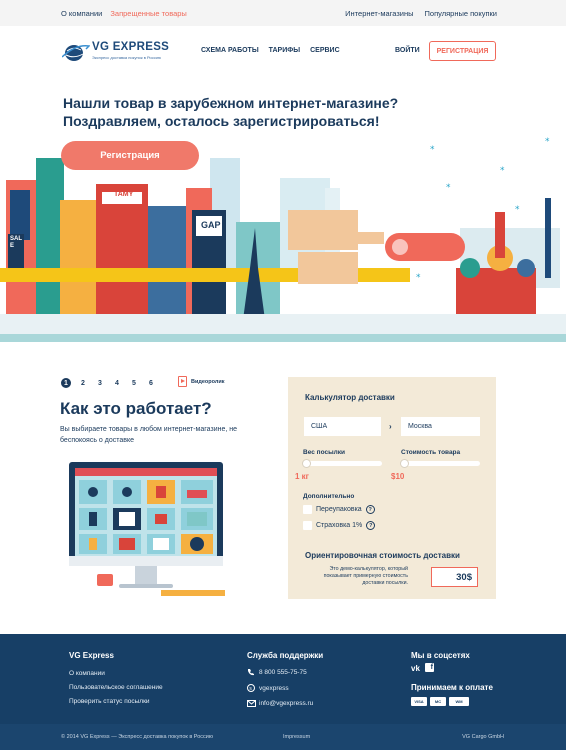 This screenshot has height=750, width=566. What do you see at coordinates (440, 426) in the screenshot?
I see `to-city-select: Москва` at bounding box center [440, 426].